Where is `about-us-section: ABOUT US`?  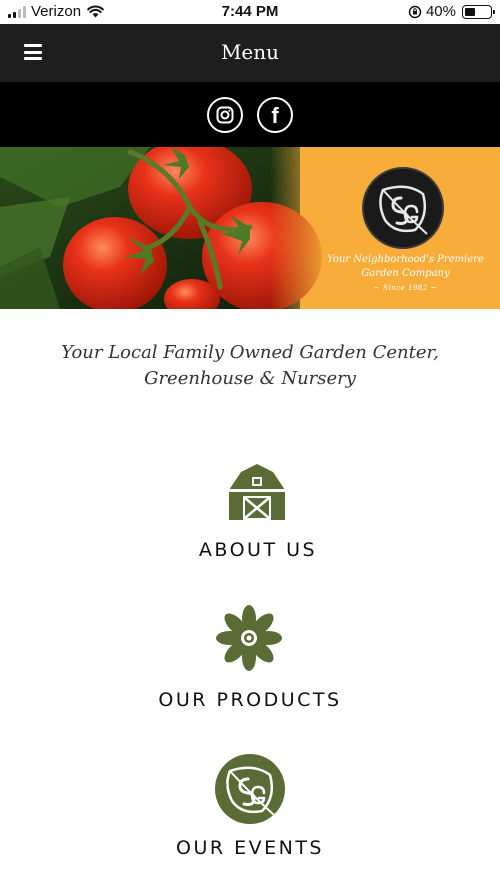 about-us-section: ABOUT US is located at coordinates (250, 511).